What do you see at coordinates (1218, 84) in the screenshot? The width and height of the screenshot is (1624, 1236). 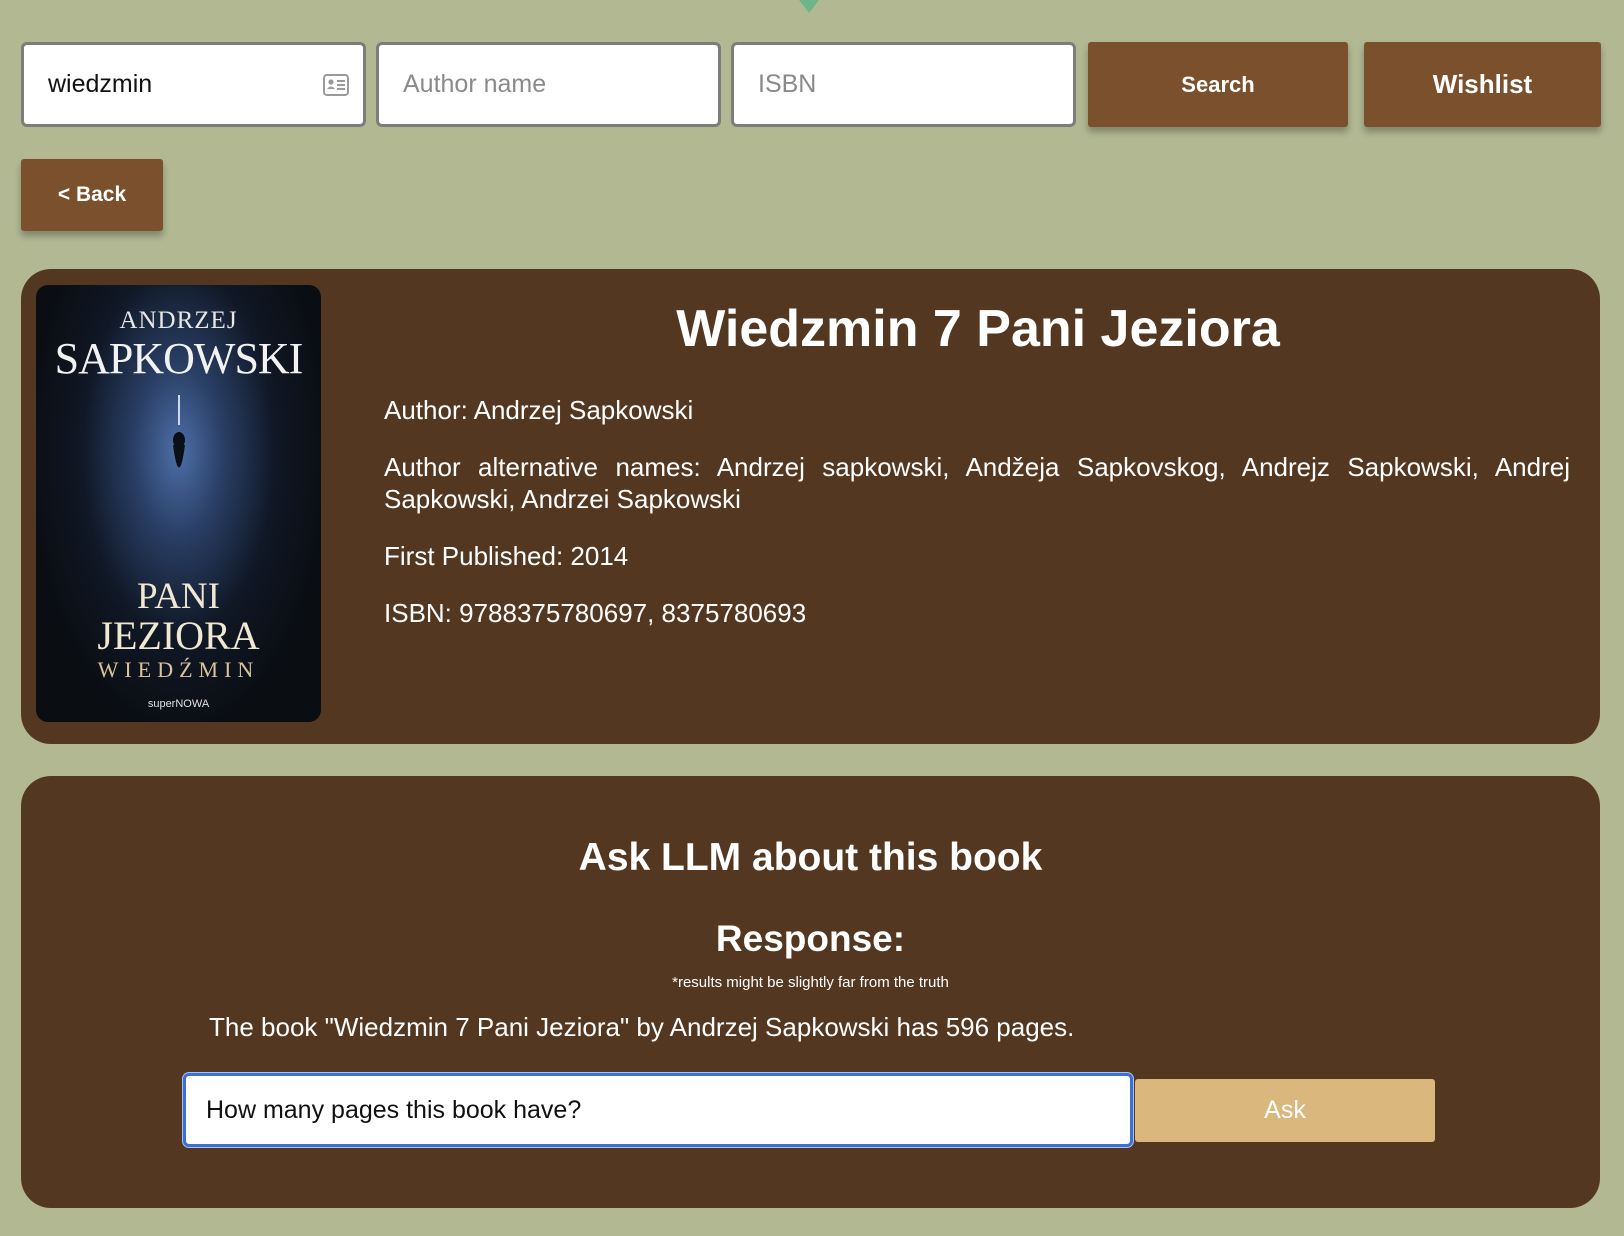 I see `search-button: Search` at bounding box center [1218, 84].